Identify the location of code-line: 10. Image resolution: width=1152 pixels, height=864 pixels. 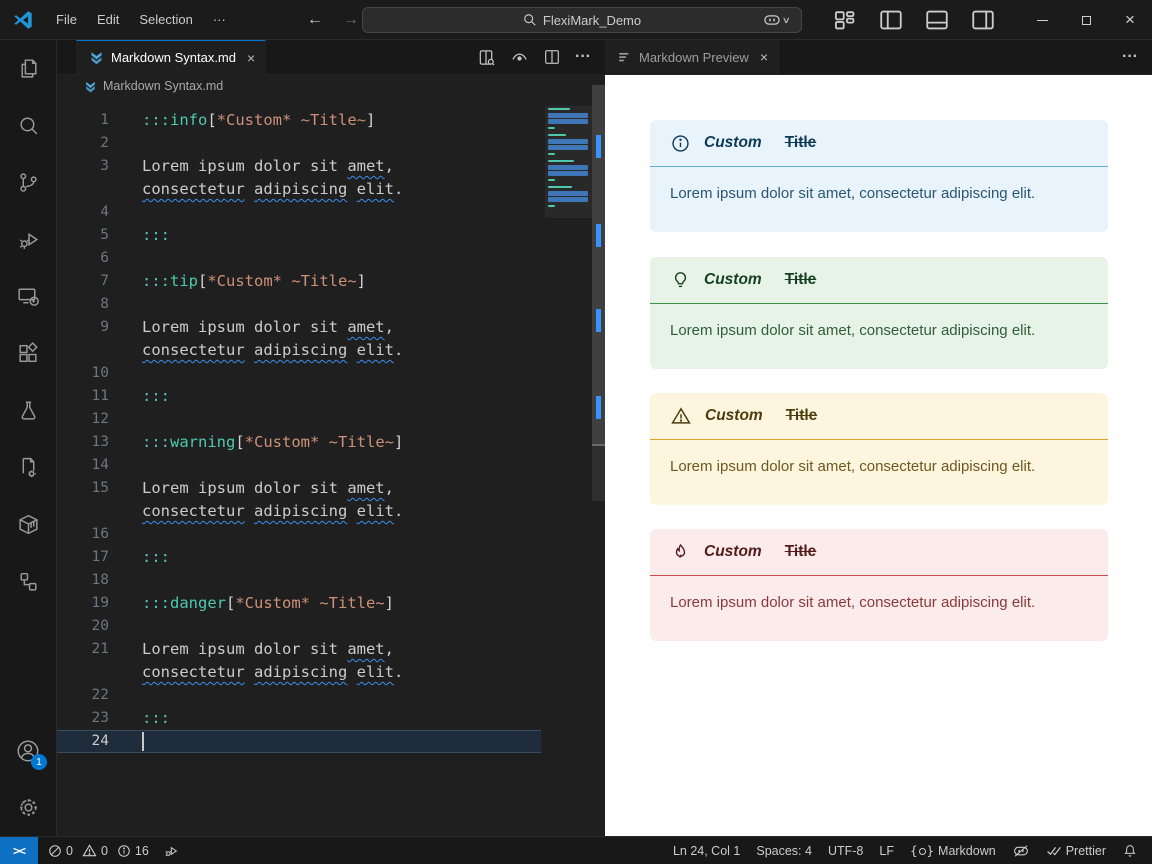
(331, 373).